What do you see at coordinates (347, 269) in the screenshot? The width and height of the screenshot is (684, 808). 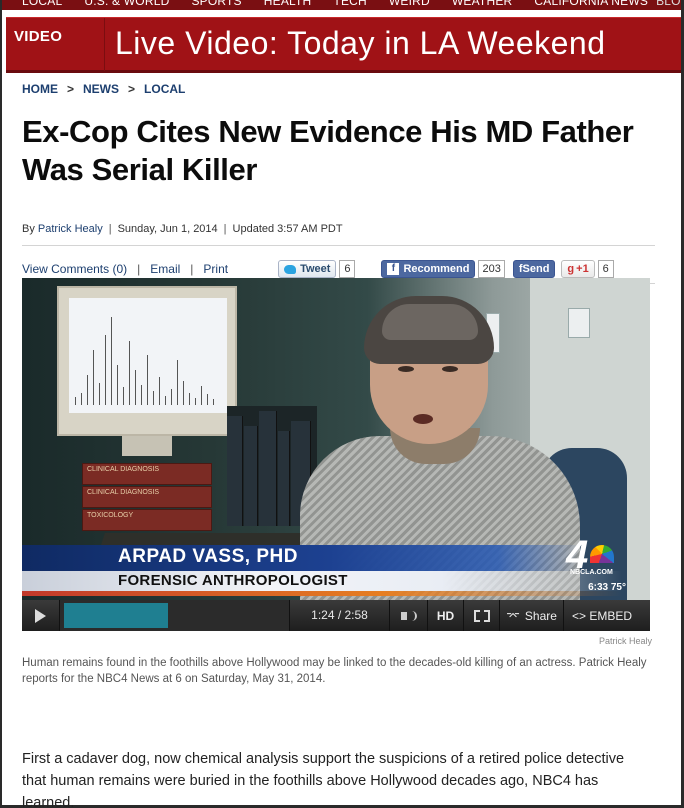 I see `tweet-count: 6` at bounding box center [347, 269].